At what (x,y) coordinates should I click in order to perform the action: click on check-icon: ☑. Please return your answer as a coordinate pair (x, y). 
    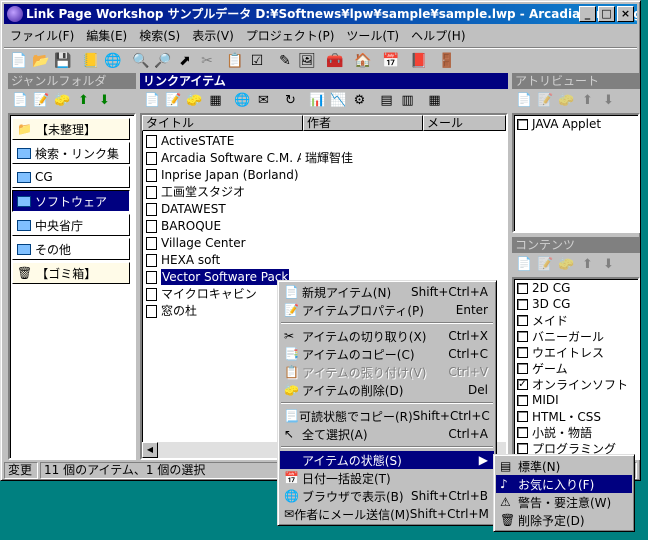
    Looking at the image, I should click on (257, 61).